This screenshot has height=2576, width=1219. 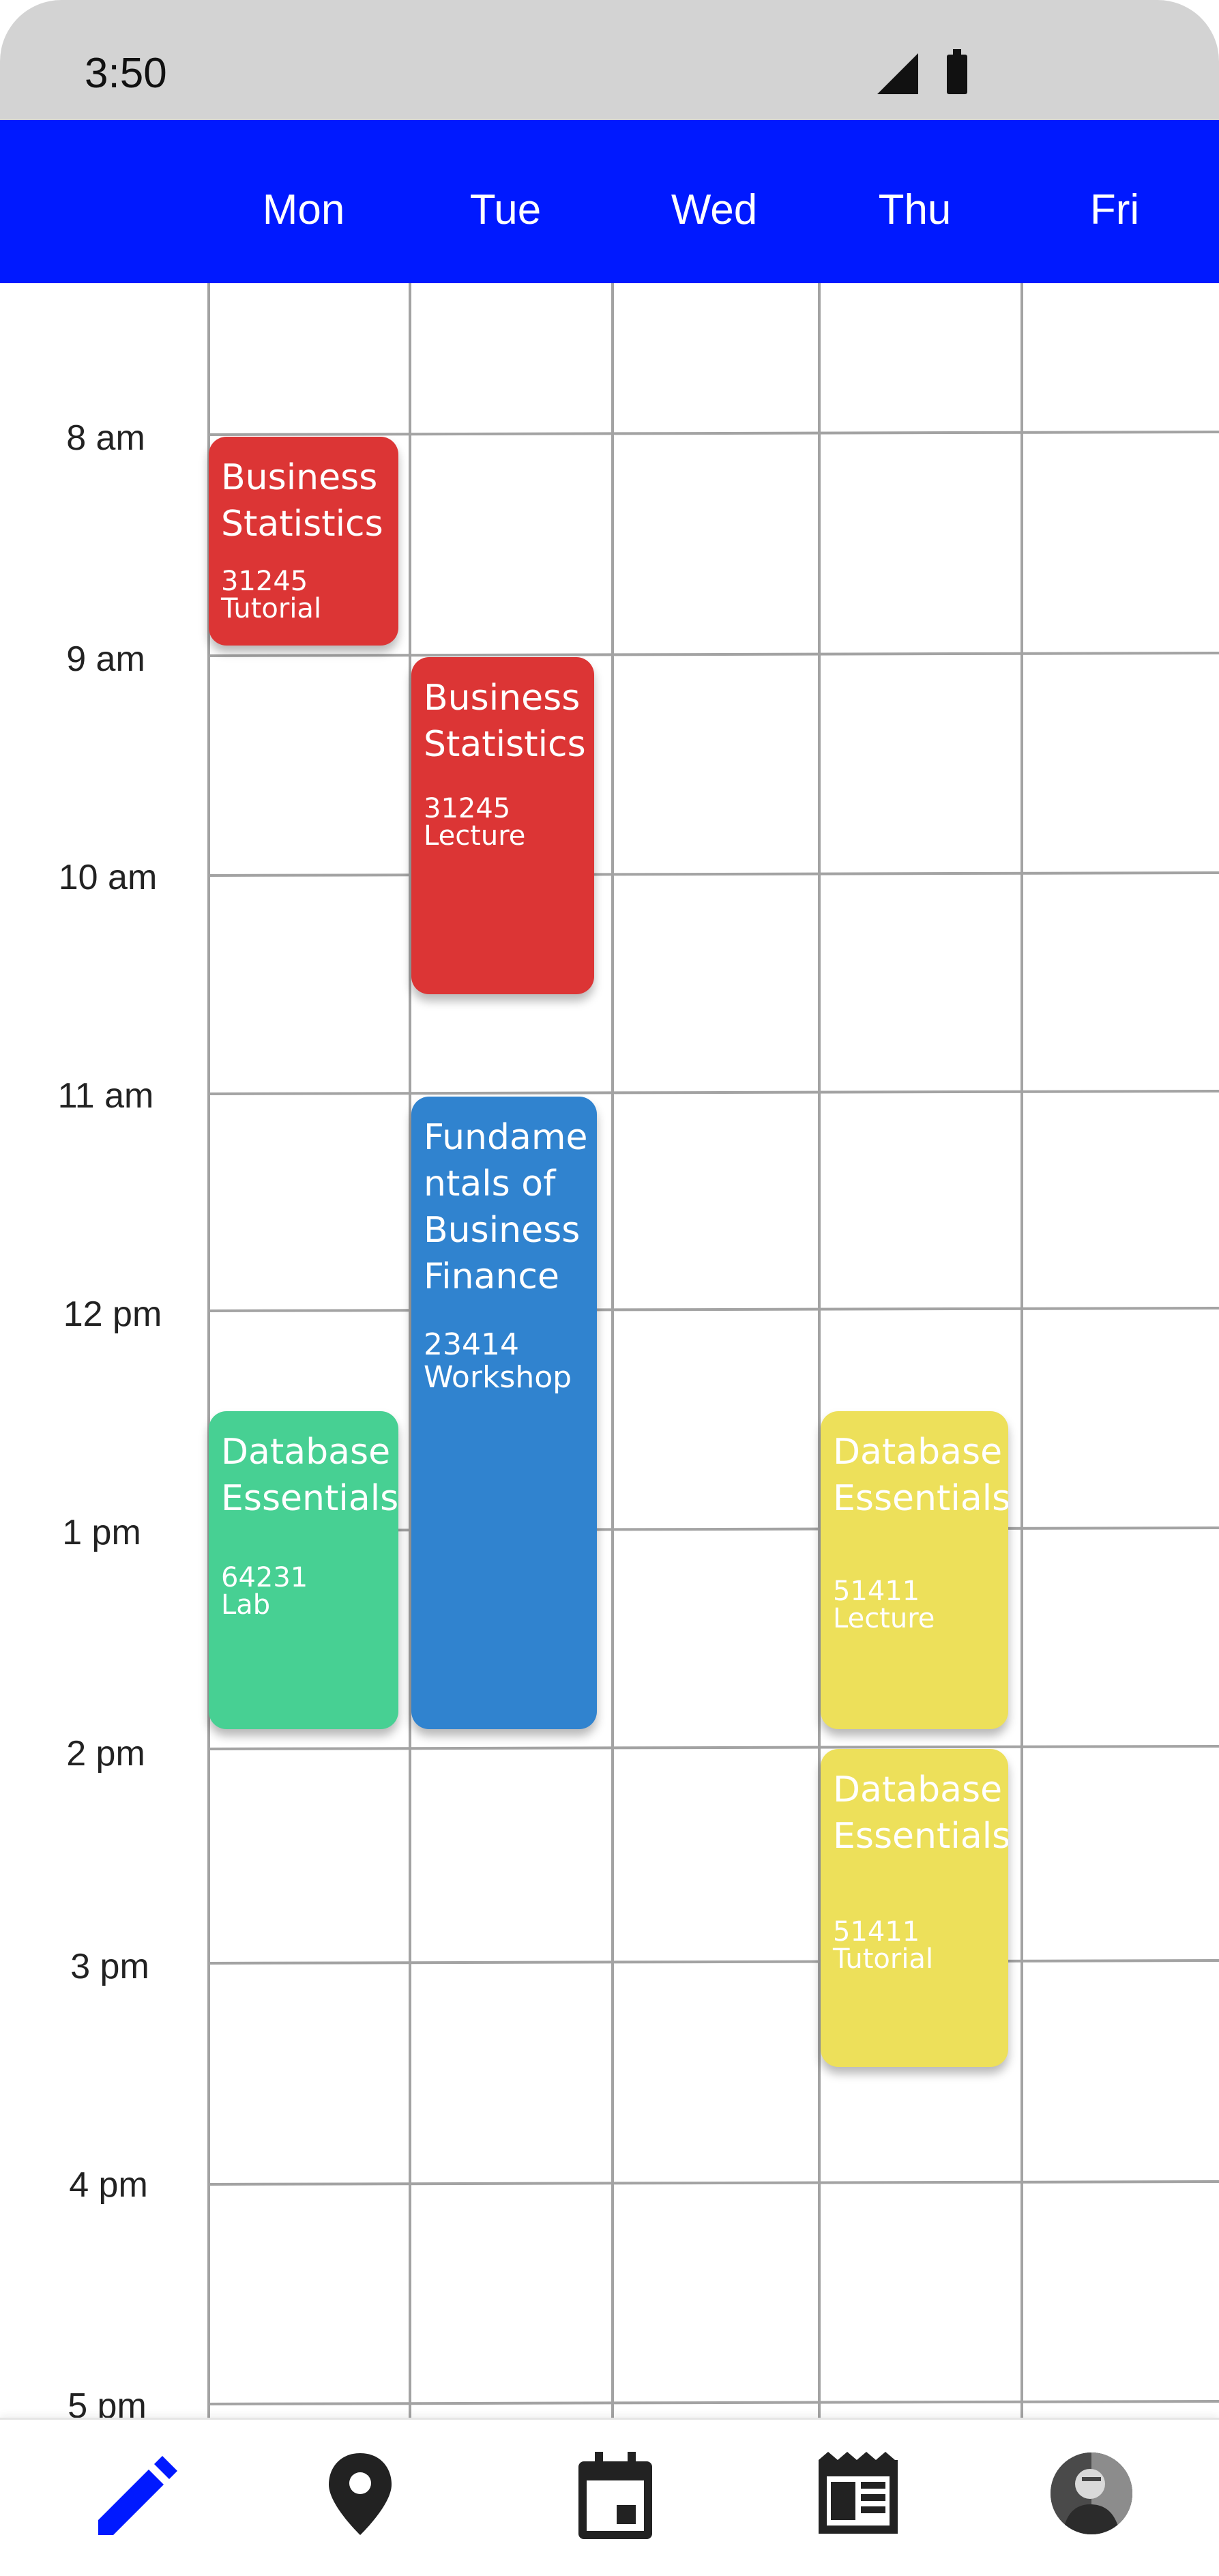 I want to click on news-icon, so click(x=858, y=2493).